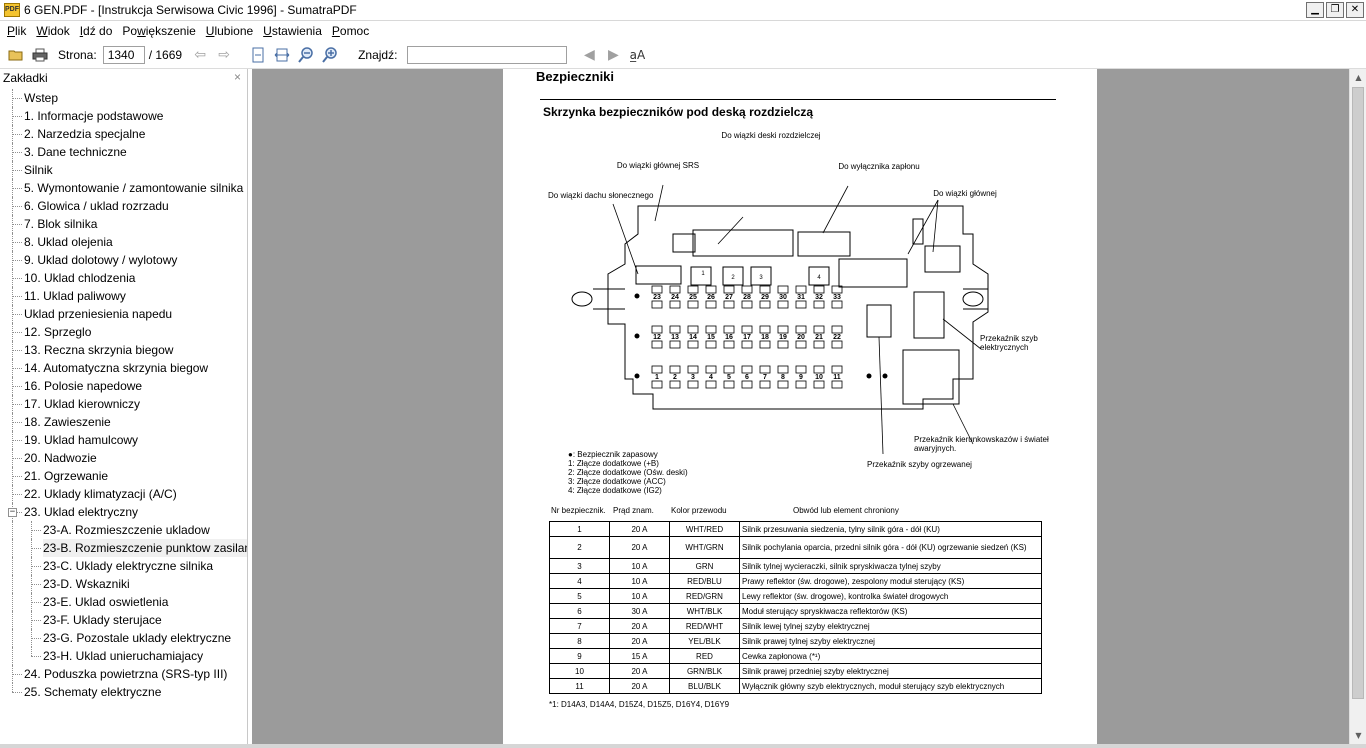 This screenshot has width=1366, height=748. What do you see at coordinates (637, 55) in the screenshot?
I see `match-case-icon: a̲A` at bounding box center [637, 55].